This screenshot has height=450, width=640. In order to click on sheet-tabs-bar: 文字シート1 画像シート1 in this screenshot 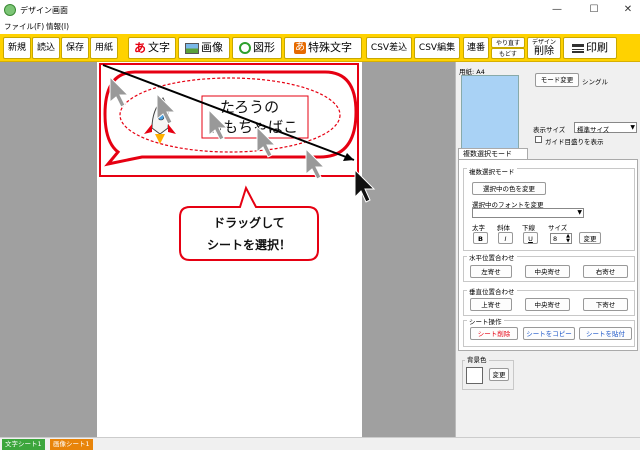, I will do `click(320, 443)`.